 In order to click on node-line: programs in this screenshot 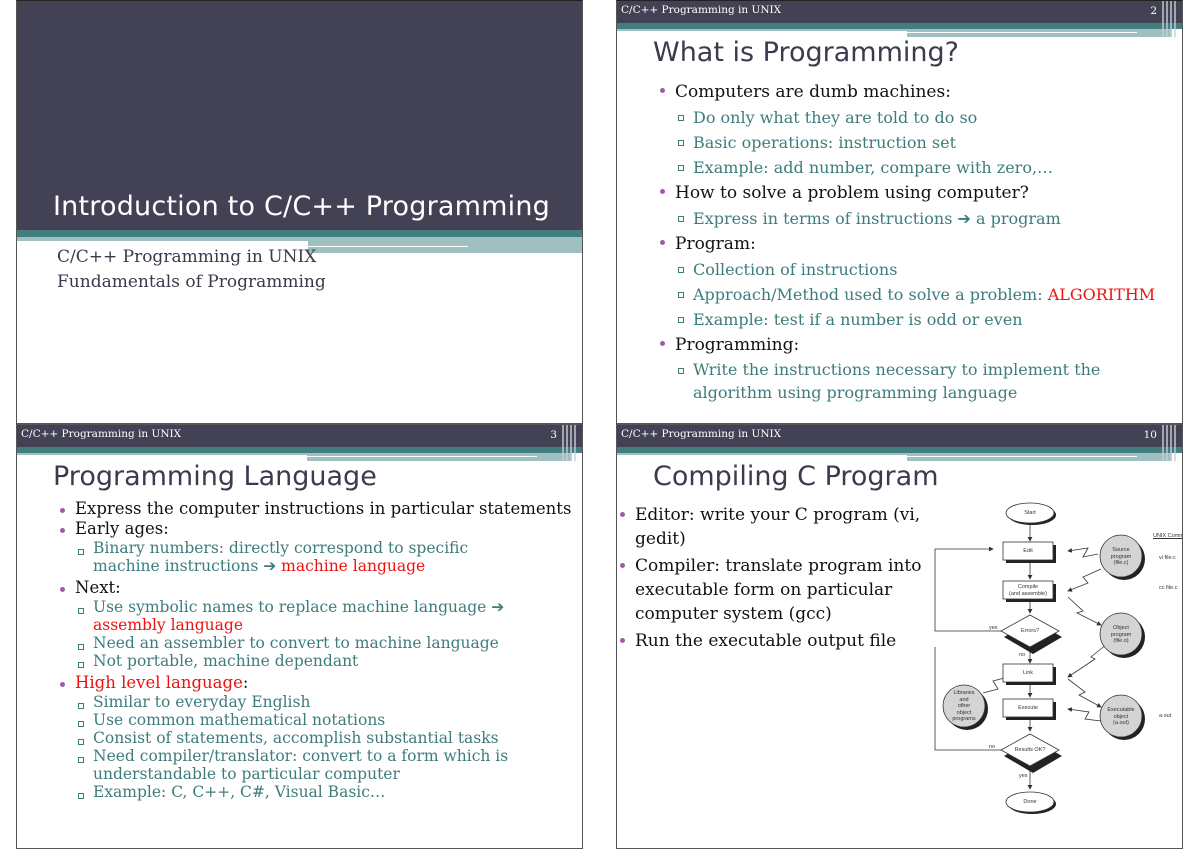, I will do `click(964, 719)`.